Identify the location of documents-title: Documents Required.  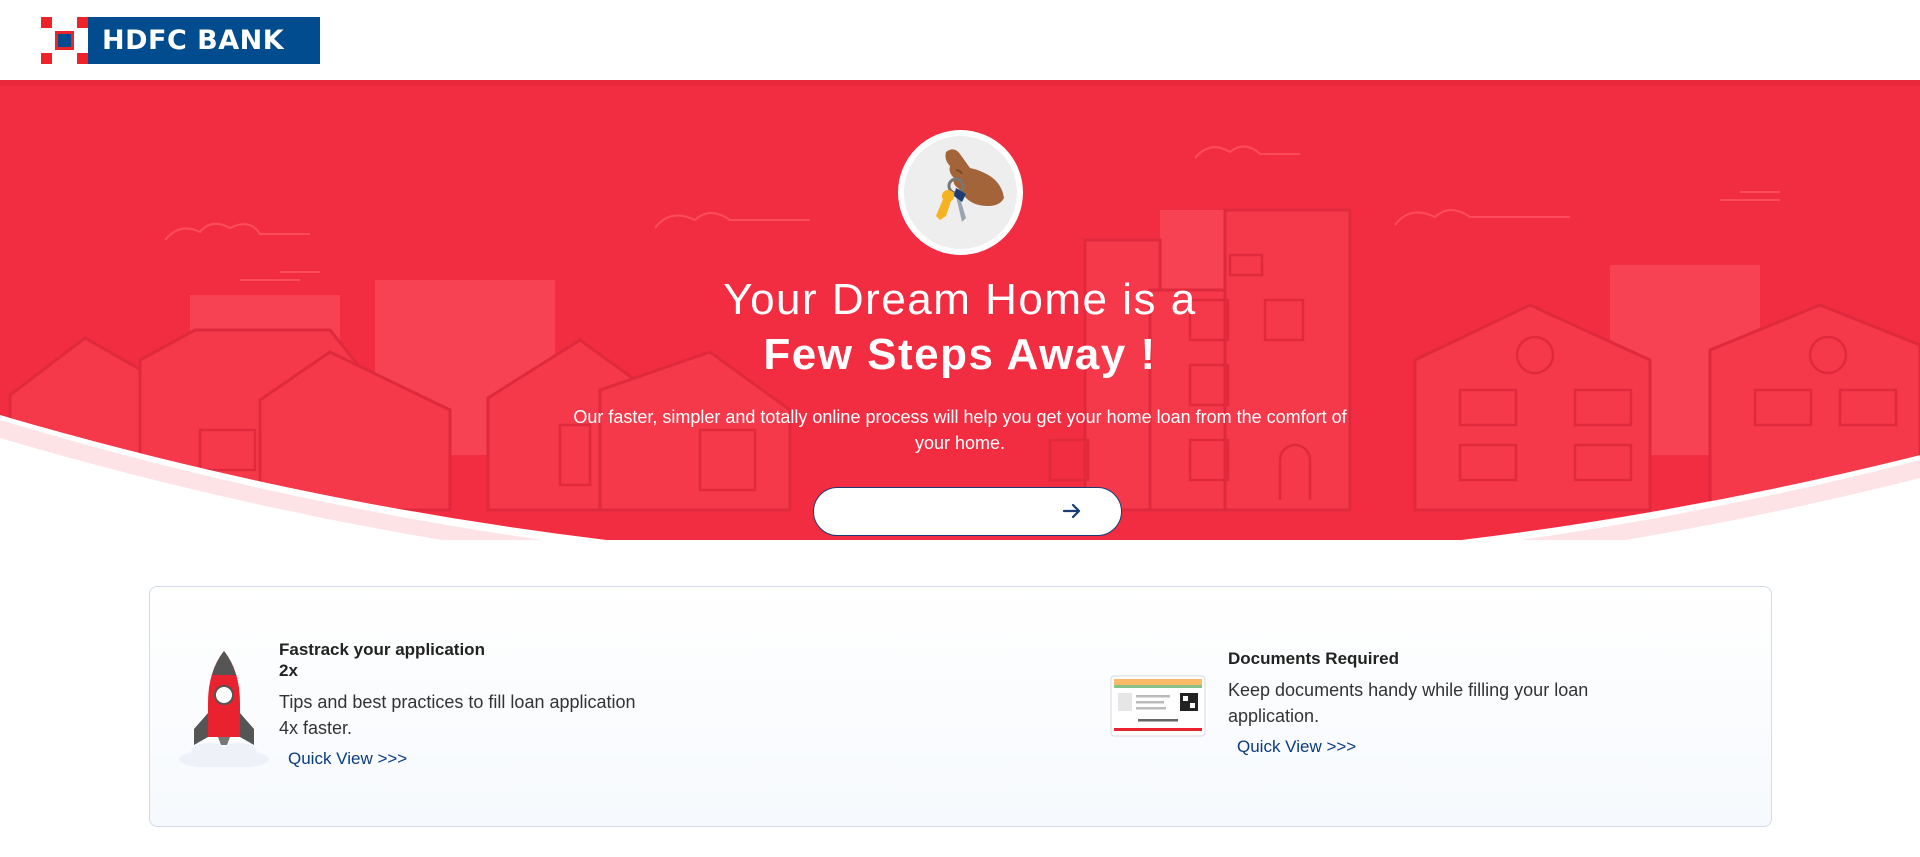
(1313, 658).